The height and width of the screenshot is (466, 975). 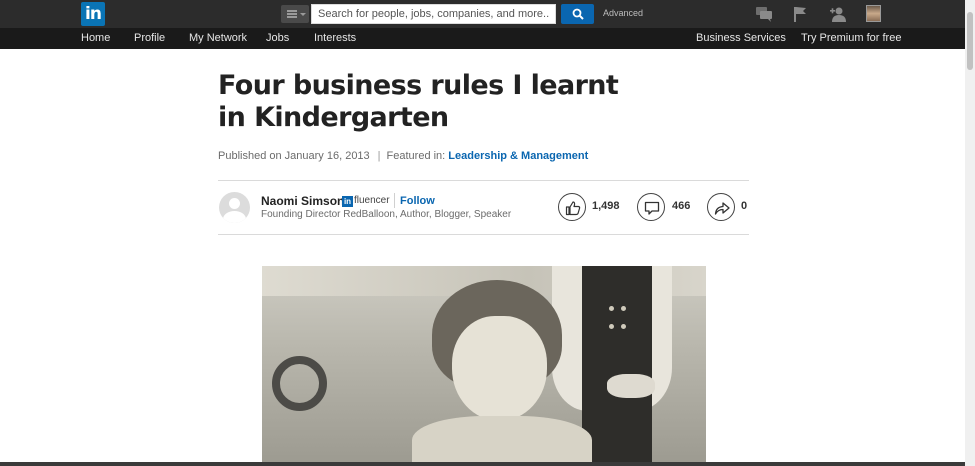 What do you see at coordinates (372, 200) in the screenshot?
I see `influencer-label: fluencer` at bounding box center [372, 200].